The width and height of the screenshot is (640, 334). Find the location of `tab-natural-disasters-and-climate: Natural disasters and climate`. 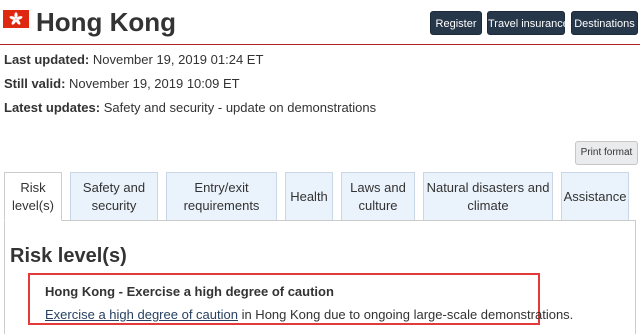

tab-natural-disasters-and-climate: Natural disasters and climate is located at coordinates (488, 196).